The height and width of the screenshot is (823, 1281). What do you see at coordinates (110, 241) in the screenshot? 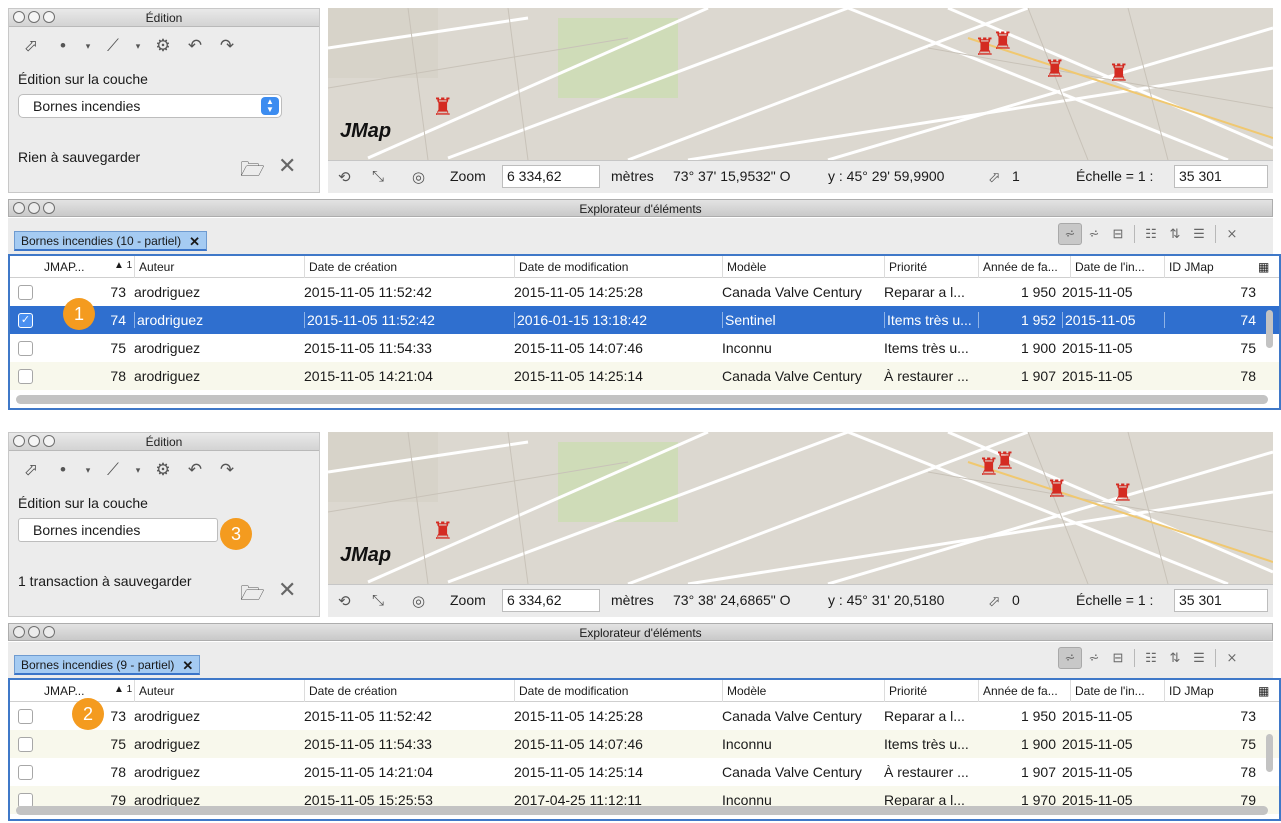
I see `layer-tab: Bornes incendies (10 - partiel) ✕` at bounding box center [110, 241].